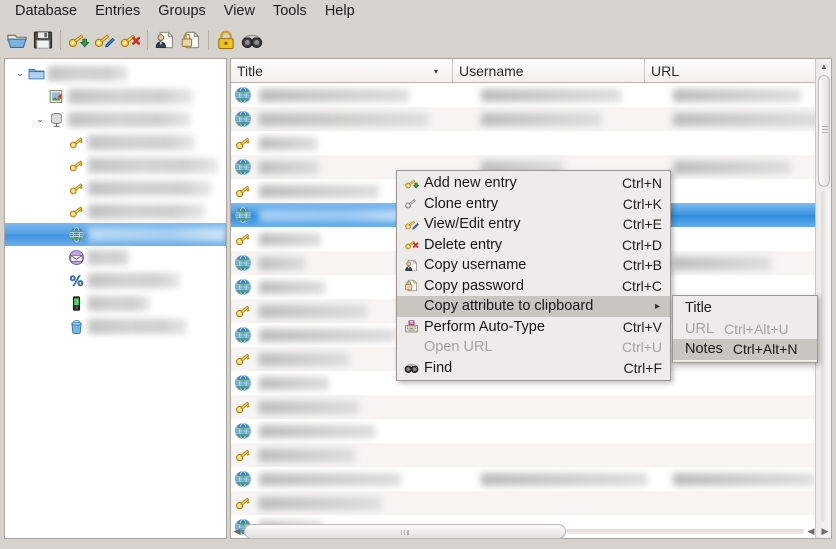 The height and width of the screenshot is (549, 836). Describe the element at coordinates (182, 11) in the screenshot. I see `menubar-item-groups: Groups` at that location.